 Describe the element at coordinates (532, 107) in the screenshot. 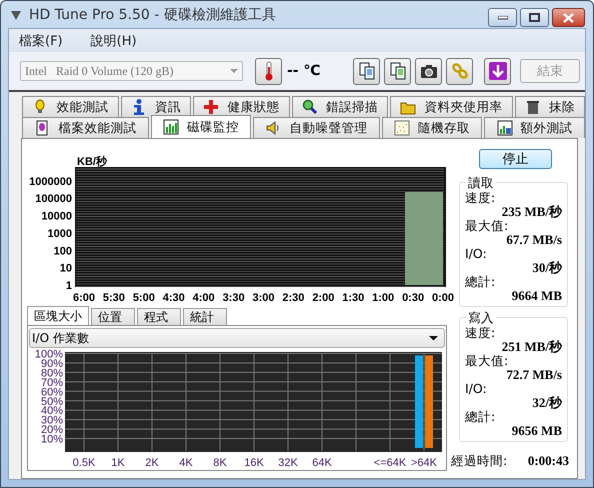

I see `trash-icon` at that location.